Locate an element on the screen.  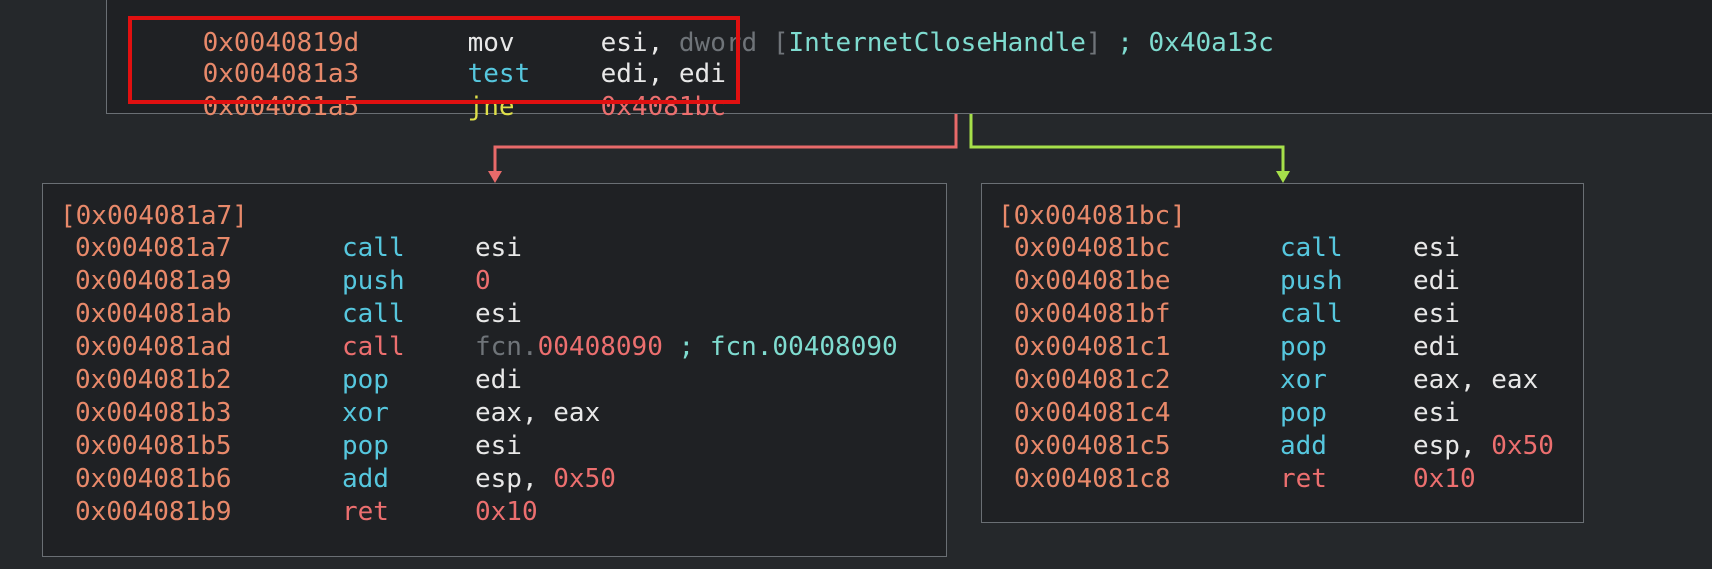
highlight-box is located at coordinates (434, 60).